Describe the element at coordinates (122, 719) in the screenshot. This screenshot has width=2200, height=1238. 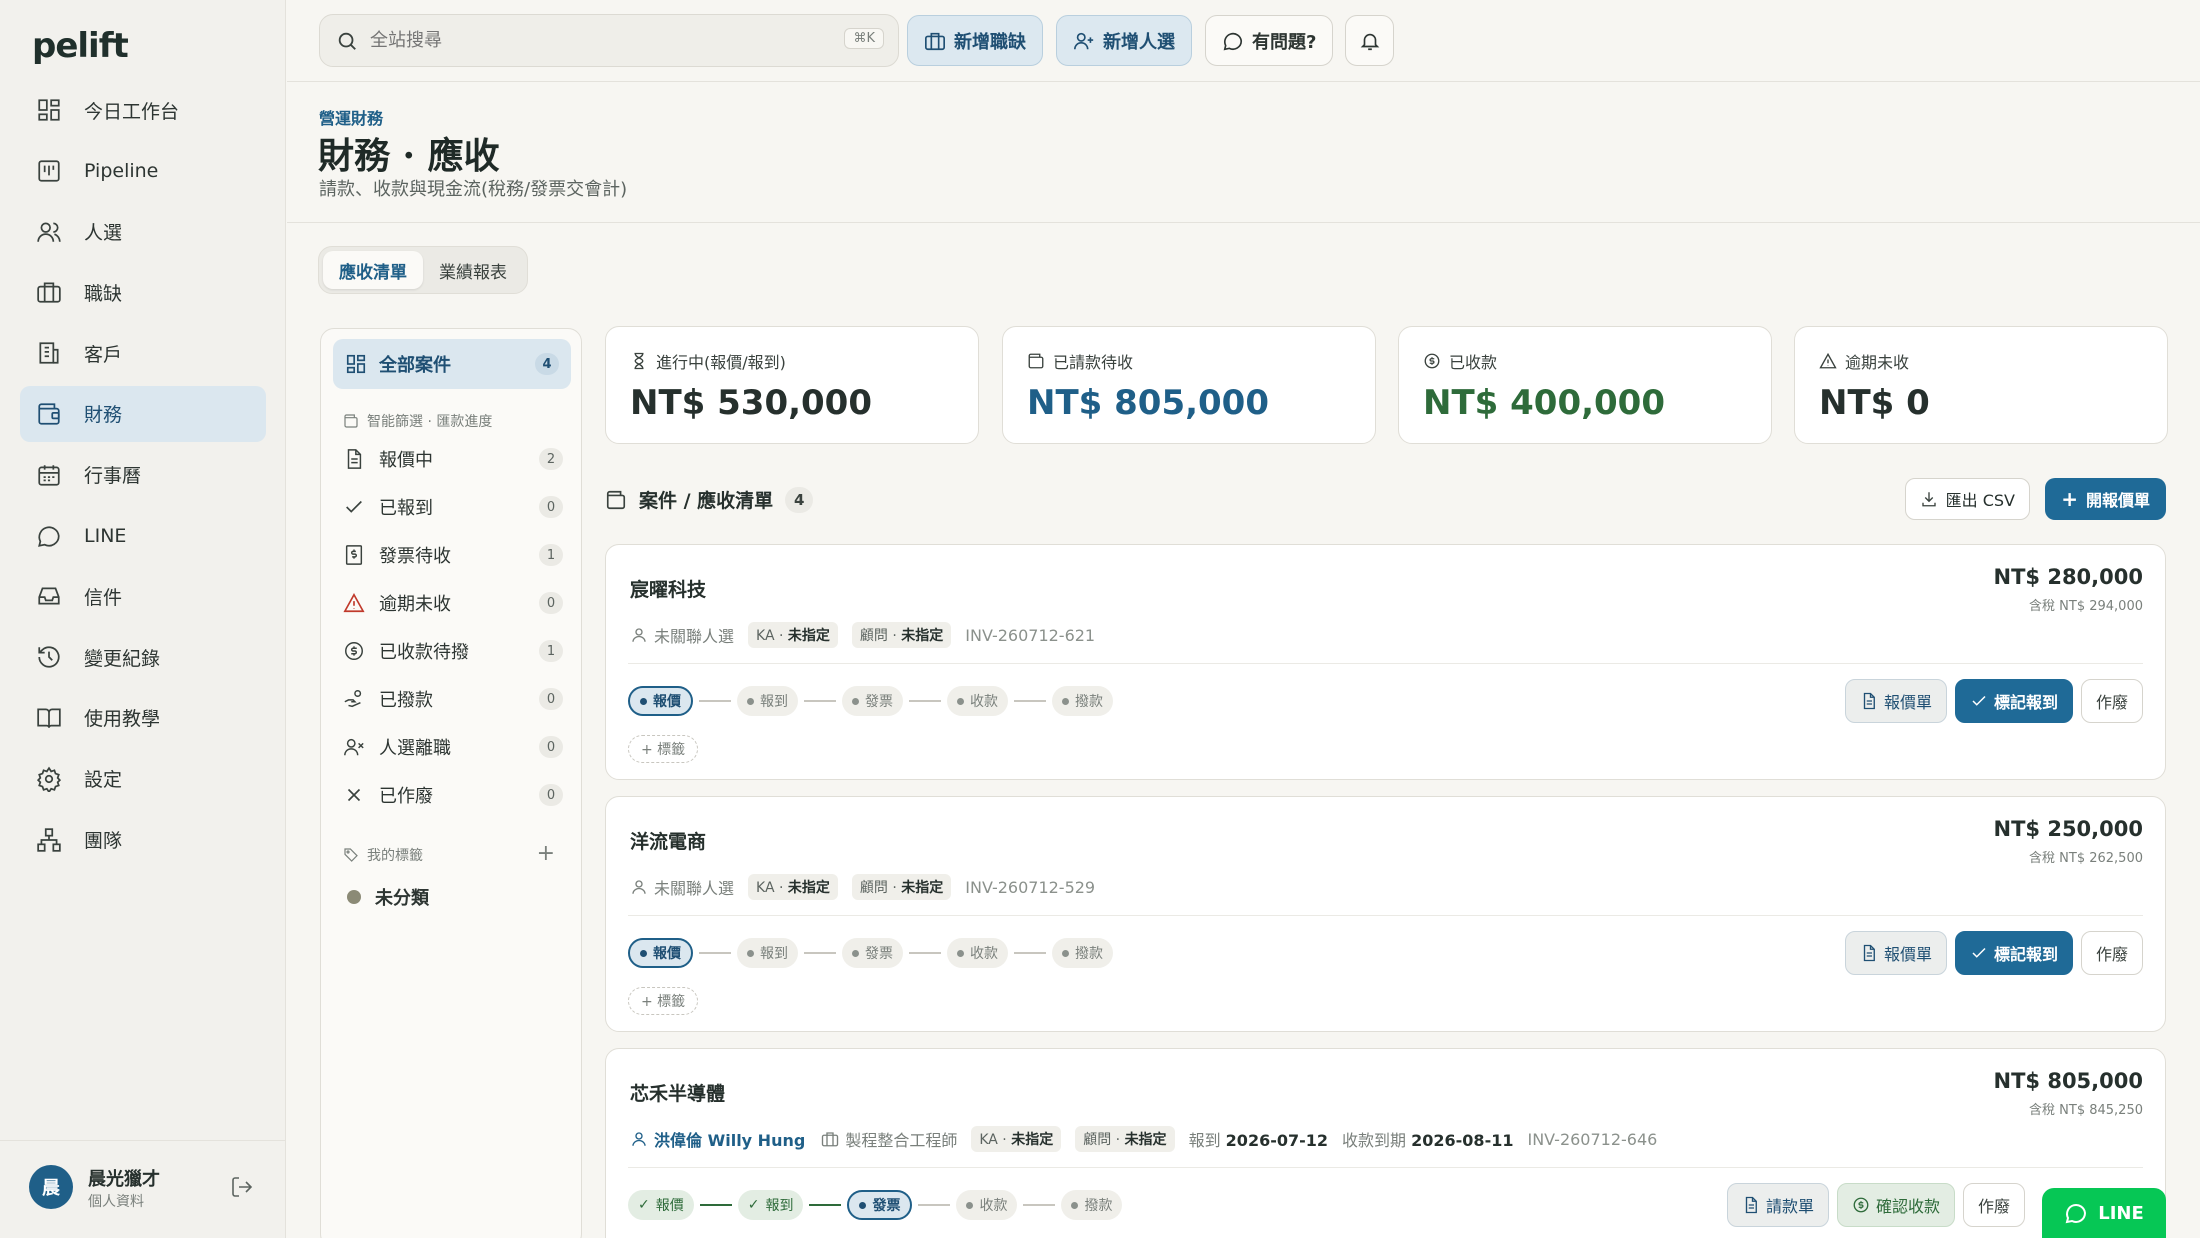
I see `sidebar-item-label: 使用教學` at that location.